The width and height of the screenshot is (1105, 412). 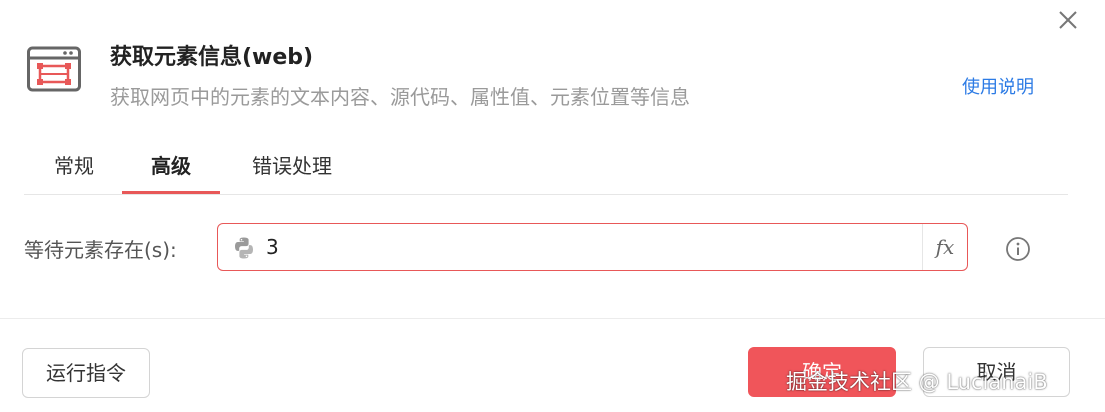 I want to click on tab-general: 常规, so click(x=74, y=166).